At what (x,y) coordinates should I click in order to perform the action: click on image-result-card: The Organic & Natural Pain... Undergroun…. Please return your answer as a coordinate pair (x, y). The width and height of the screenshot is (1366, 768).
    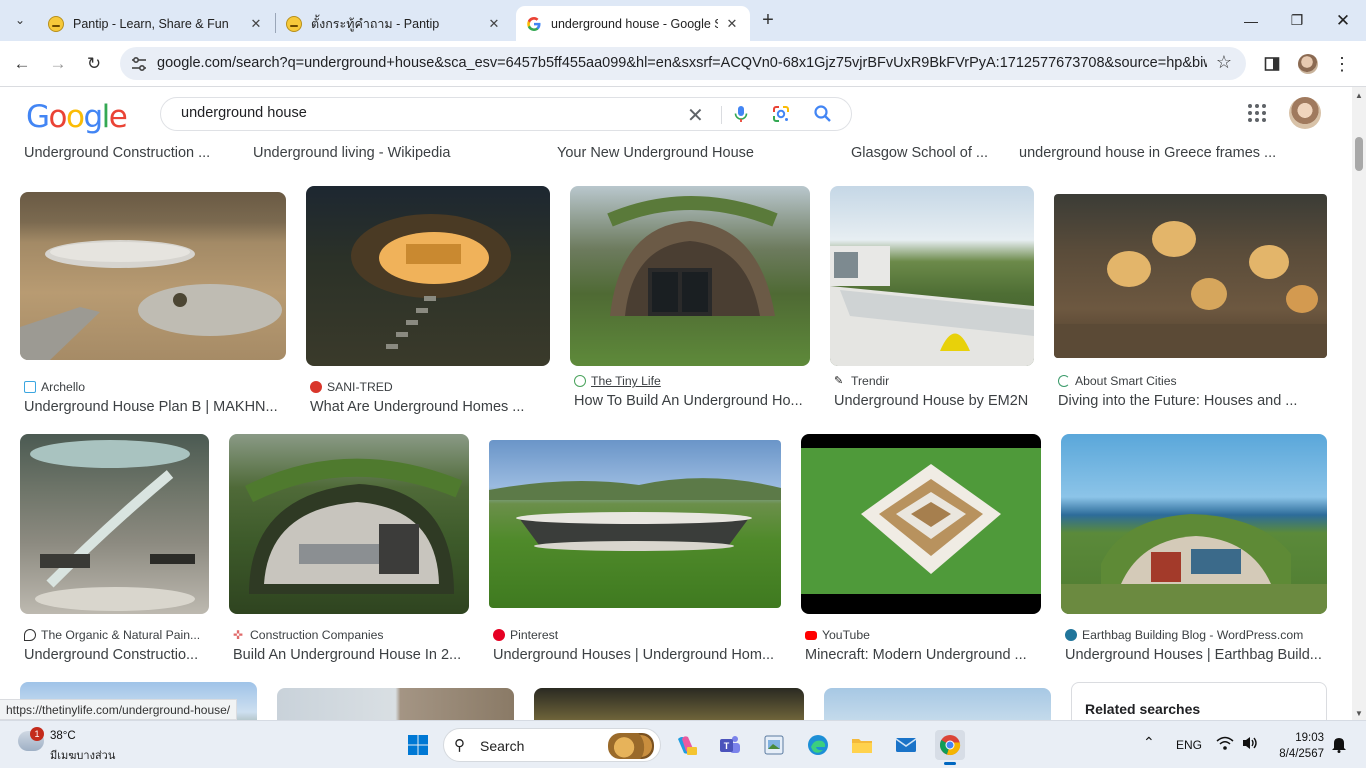
    Looking at the image, I should click on (114, 548).